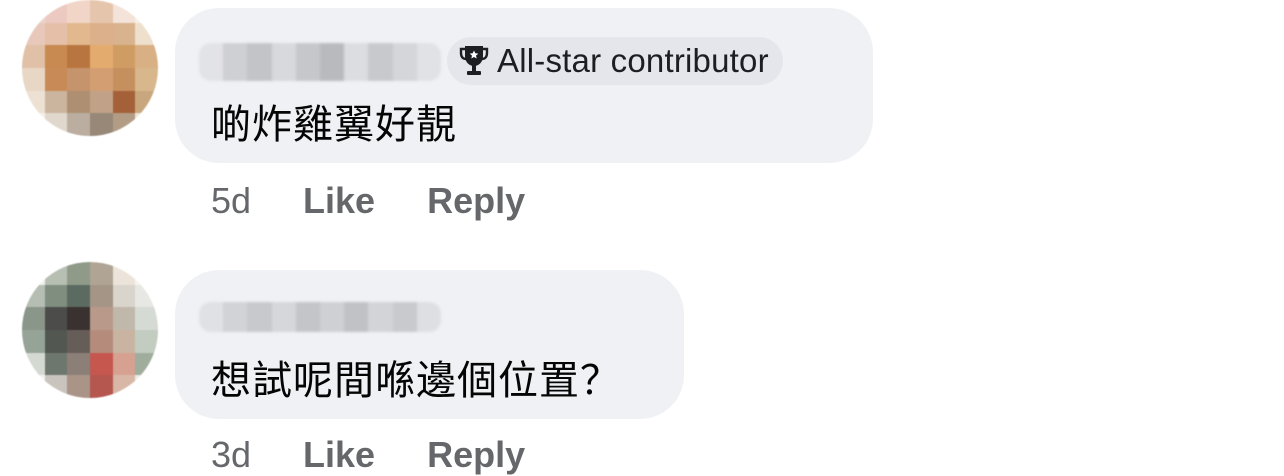 The image size is (1284, 476). I want to click on all-star-contributor-badge: All-star contributor, so click(615, 61).